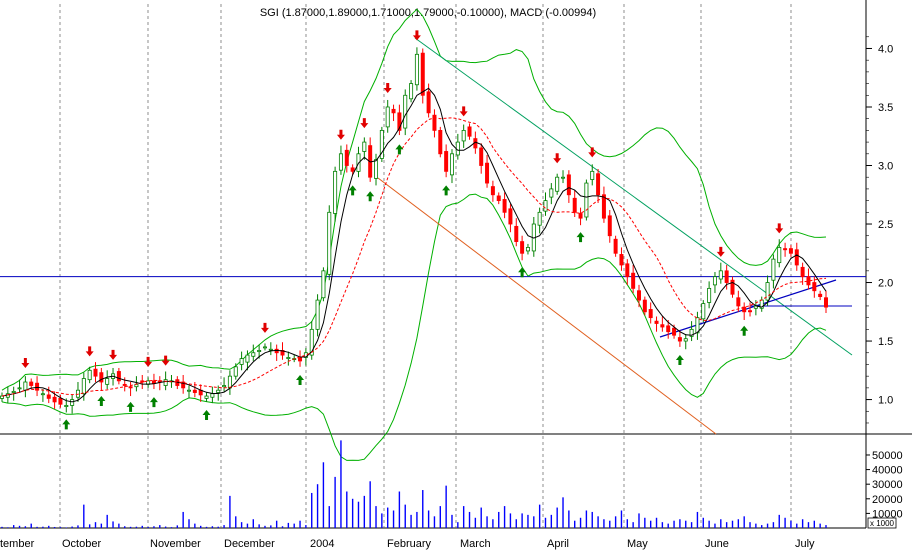  What do you see at coordinates (885, 225) in the screenshot?
I see `price-tick-label: 2.5` at bounding box center [885, 225].